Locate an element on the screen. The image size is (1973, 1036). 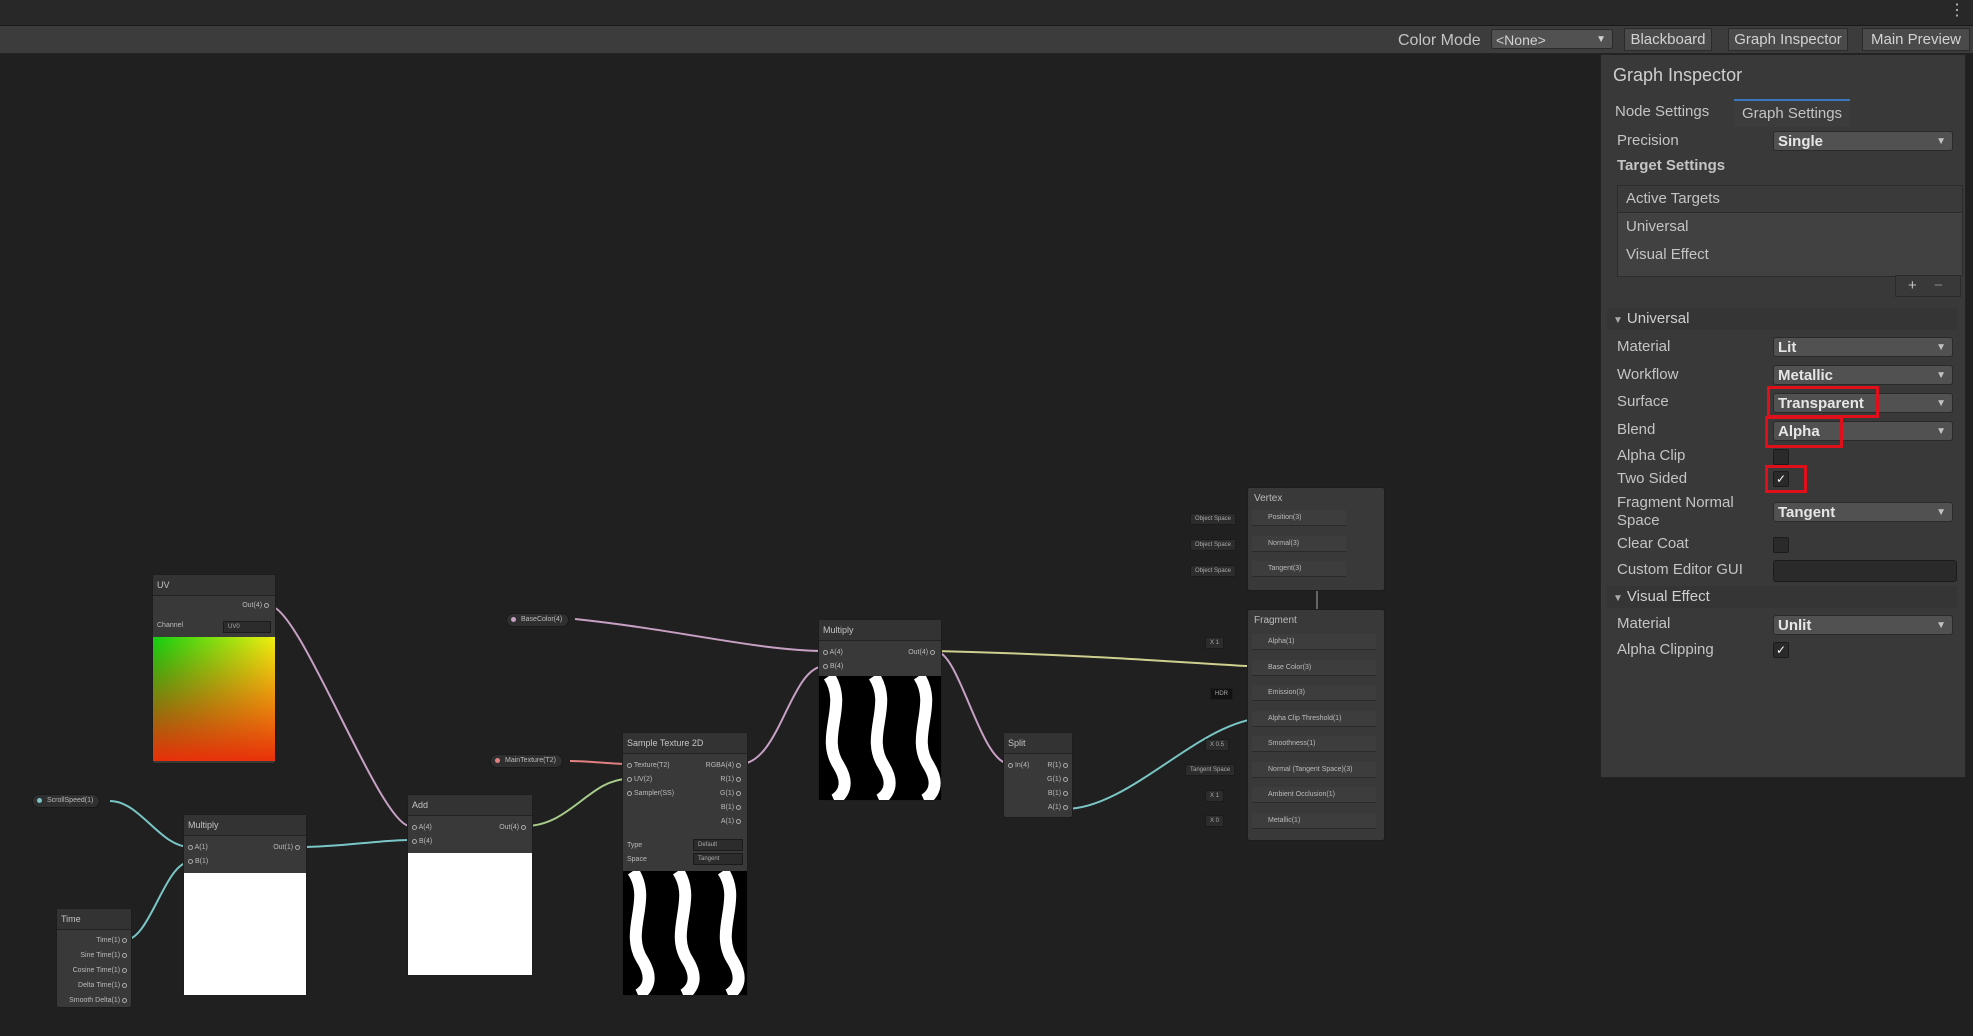
sine-time-port: Sine Time(1) is located at coordinates (103, 956).